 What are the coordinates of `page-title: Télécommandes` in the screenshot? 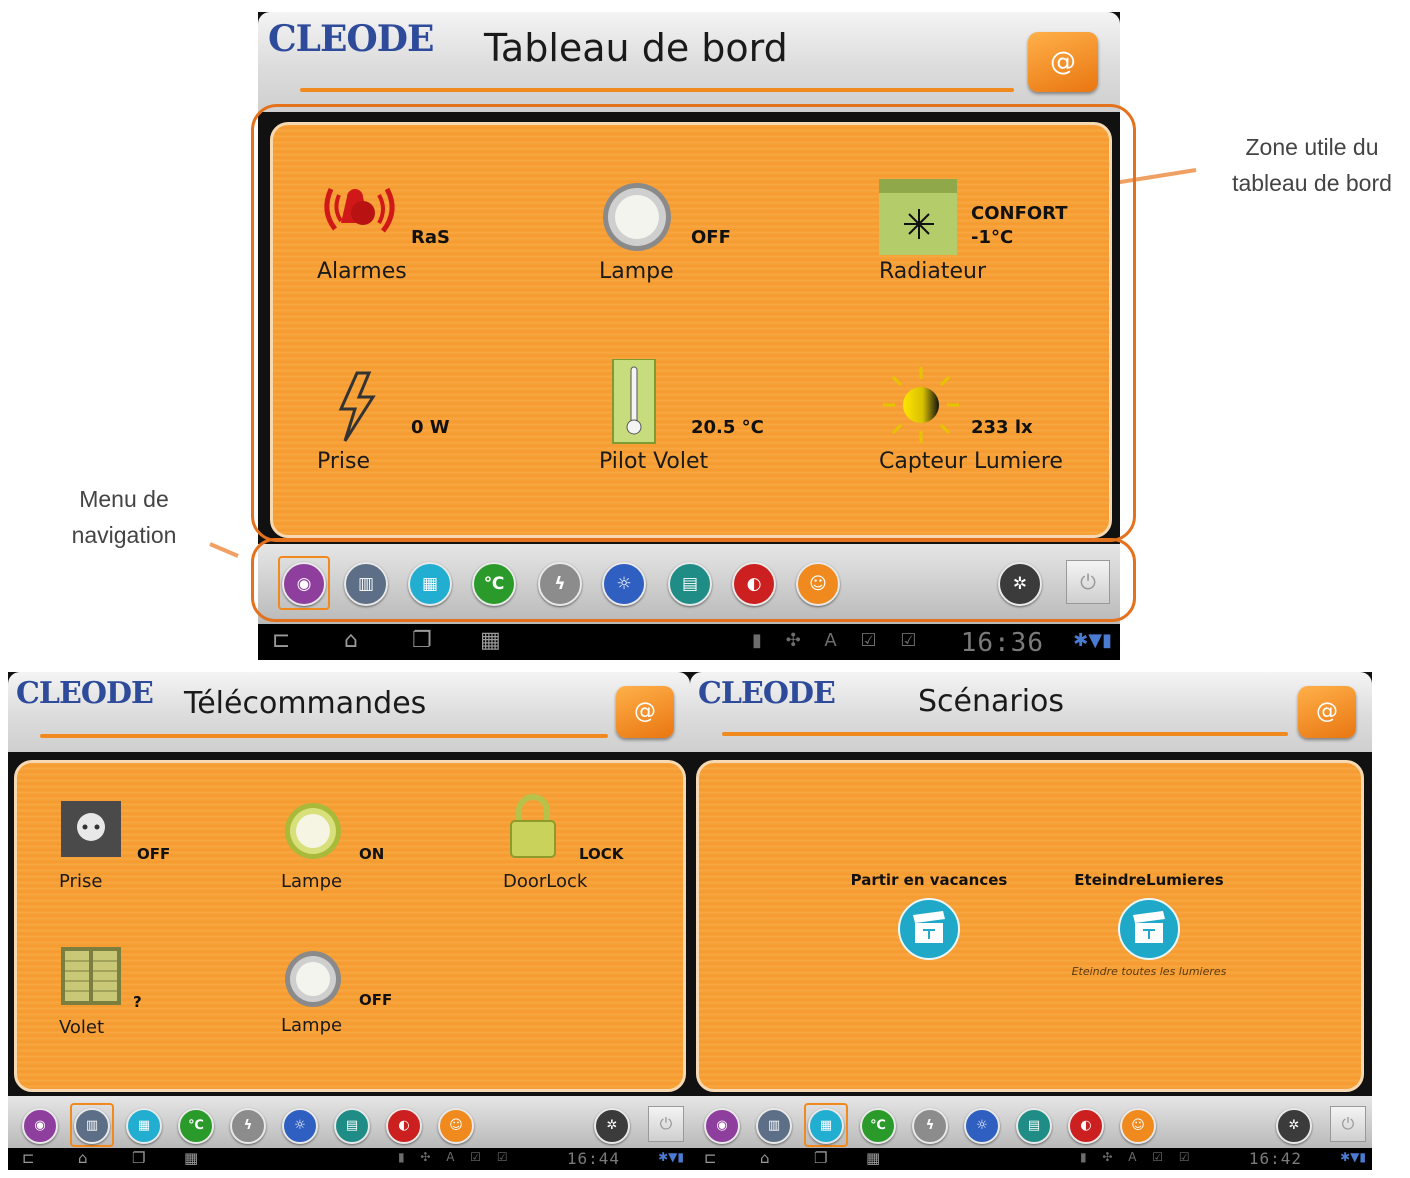 It's located at (305, 703).